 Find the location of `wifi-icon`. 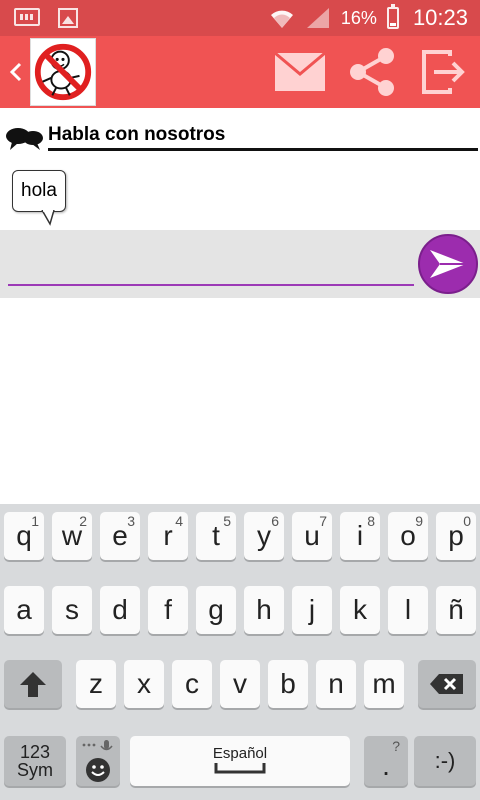

wifi-icon is located at coordinates (281, 19).